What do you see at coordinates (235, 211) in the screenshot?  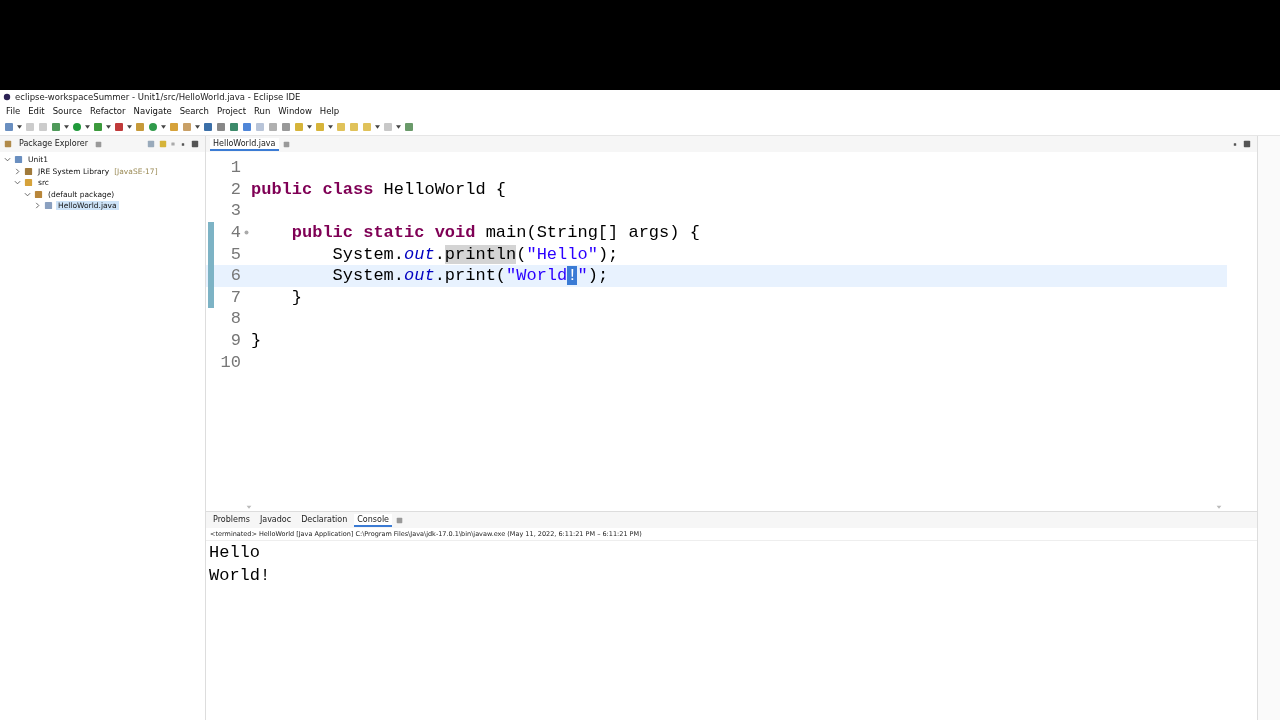 I see `line-number: 3` at bounding box center [235, 211].